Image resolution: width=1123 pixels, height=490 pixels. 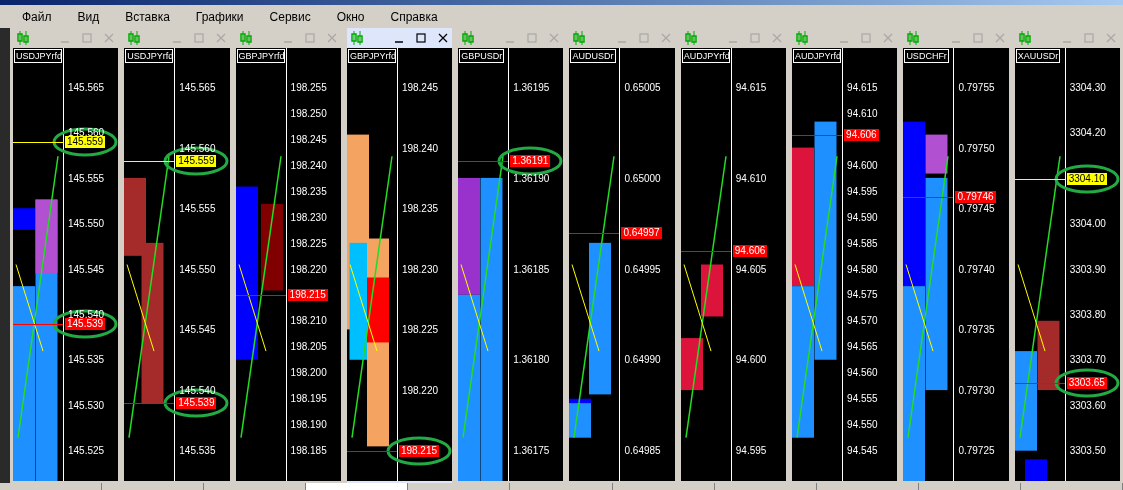 What do you see at coordinates (862, 425) in the screenshot?
I see `price-tick: 94.550` at bounding box center [862, 425].